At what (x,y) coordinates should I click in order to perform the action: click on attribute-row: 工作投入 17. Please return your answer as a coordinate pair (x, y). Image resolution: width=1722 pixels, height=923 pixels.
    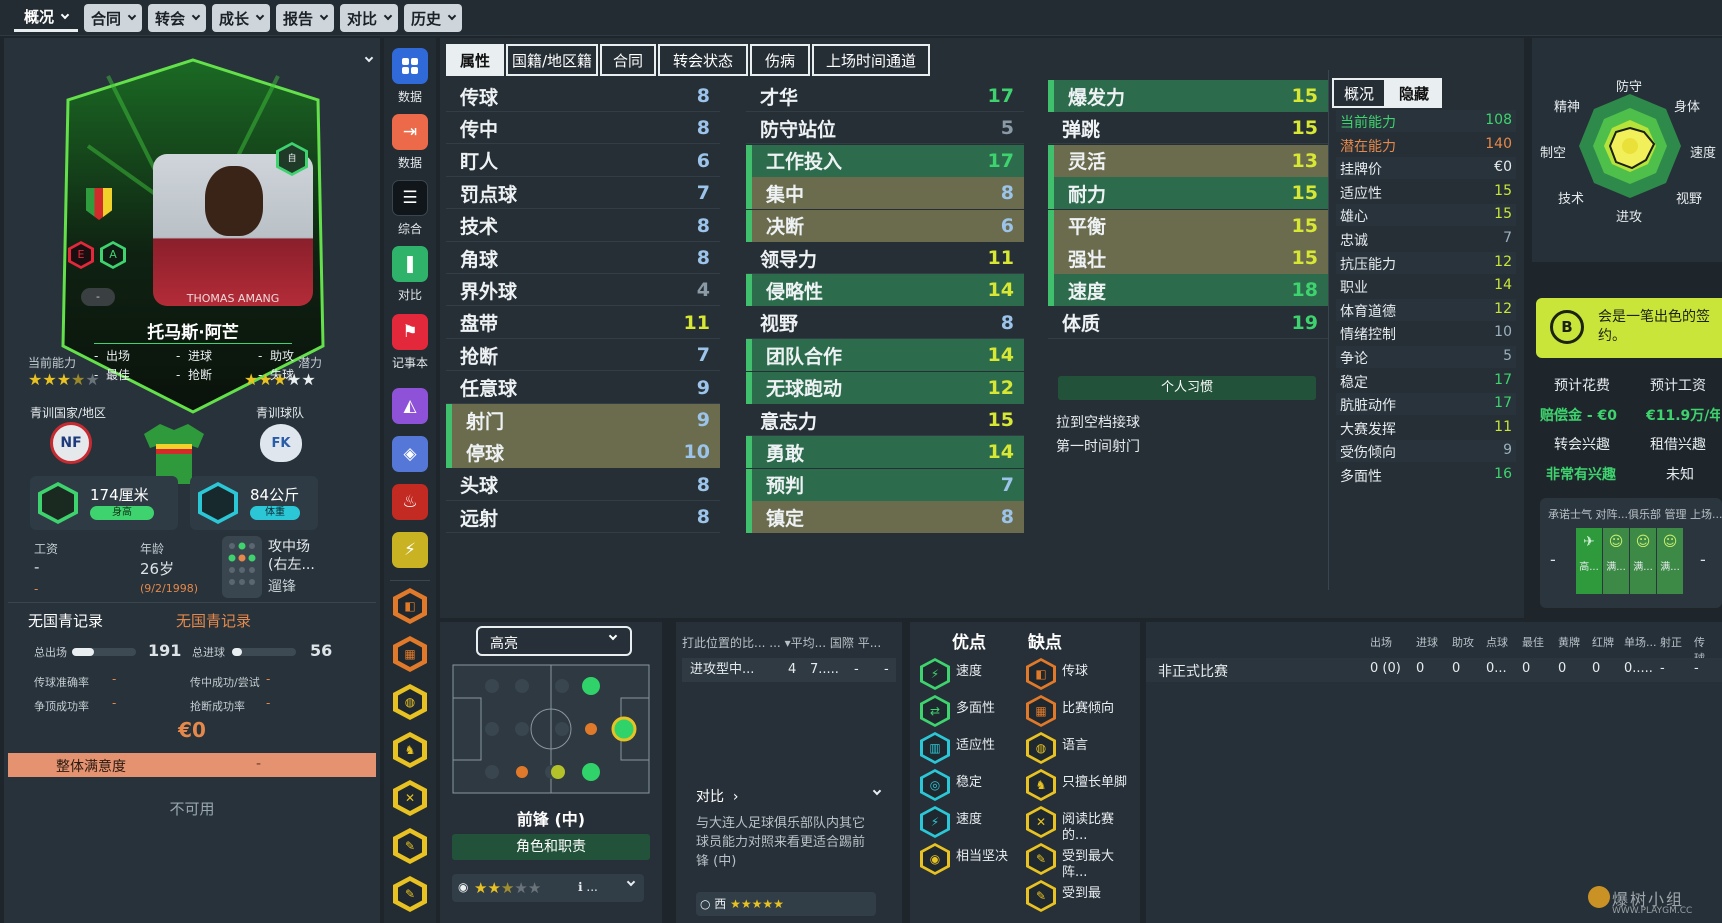
    Looking at the image, I should click on (885, 160).